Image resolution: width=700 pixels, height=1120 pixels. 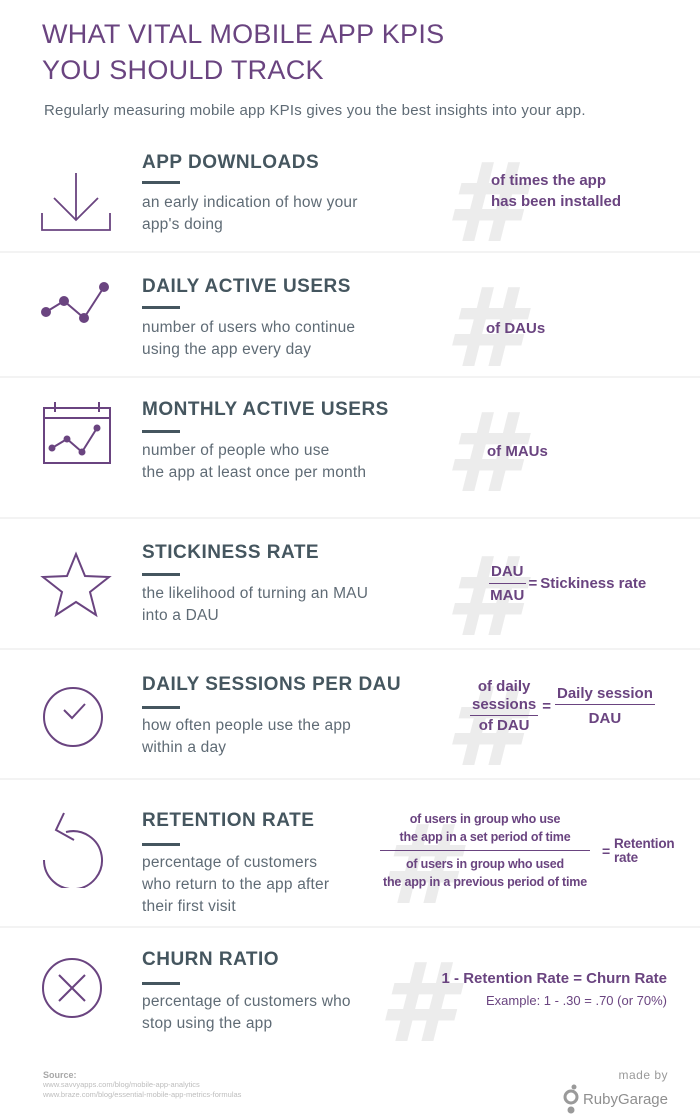 I want to click on kpi-title: APP DOWNLOADS, so click(x=231, y=162).